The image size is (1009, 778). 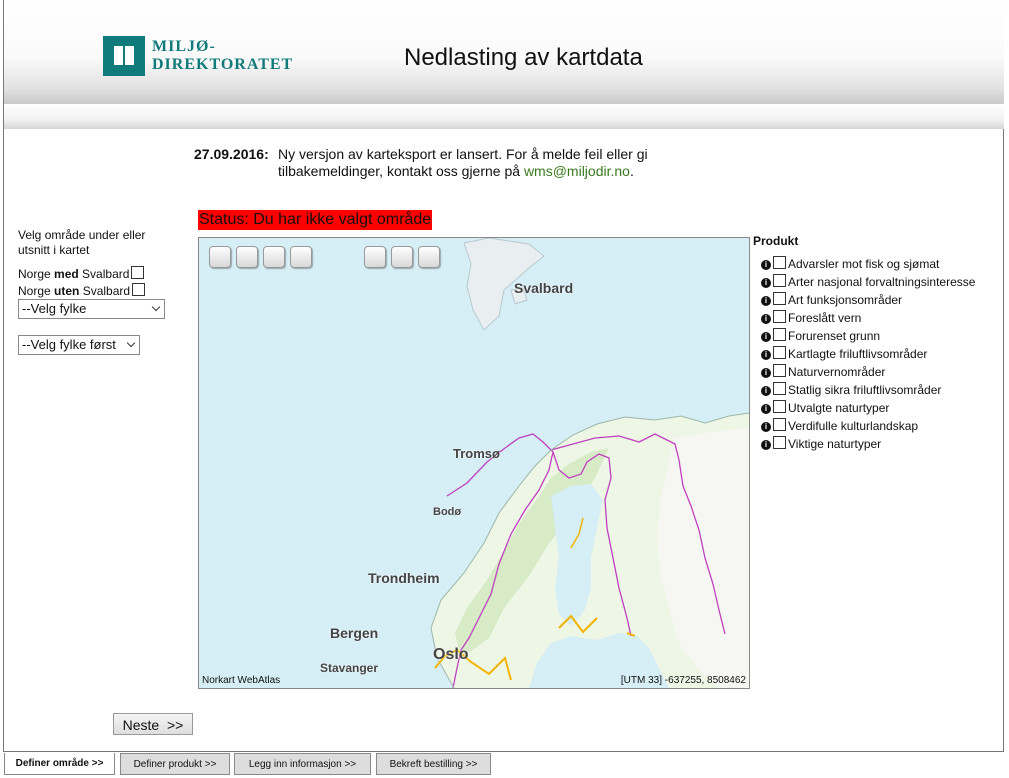 What do you see at coordinates (175, 764) in the screenshot?
I see `tab-define-product: Definer produkt >>` at bounding box center [175, 764].